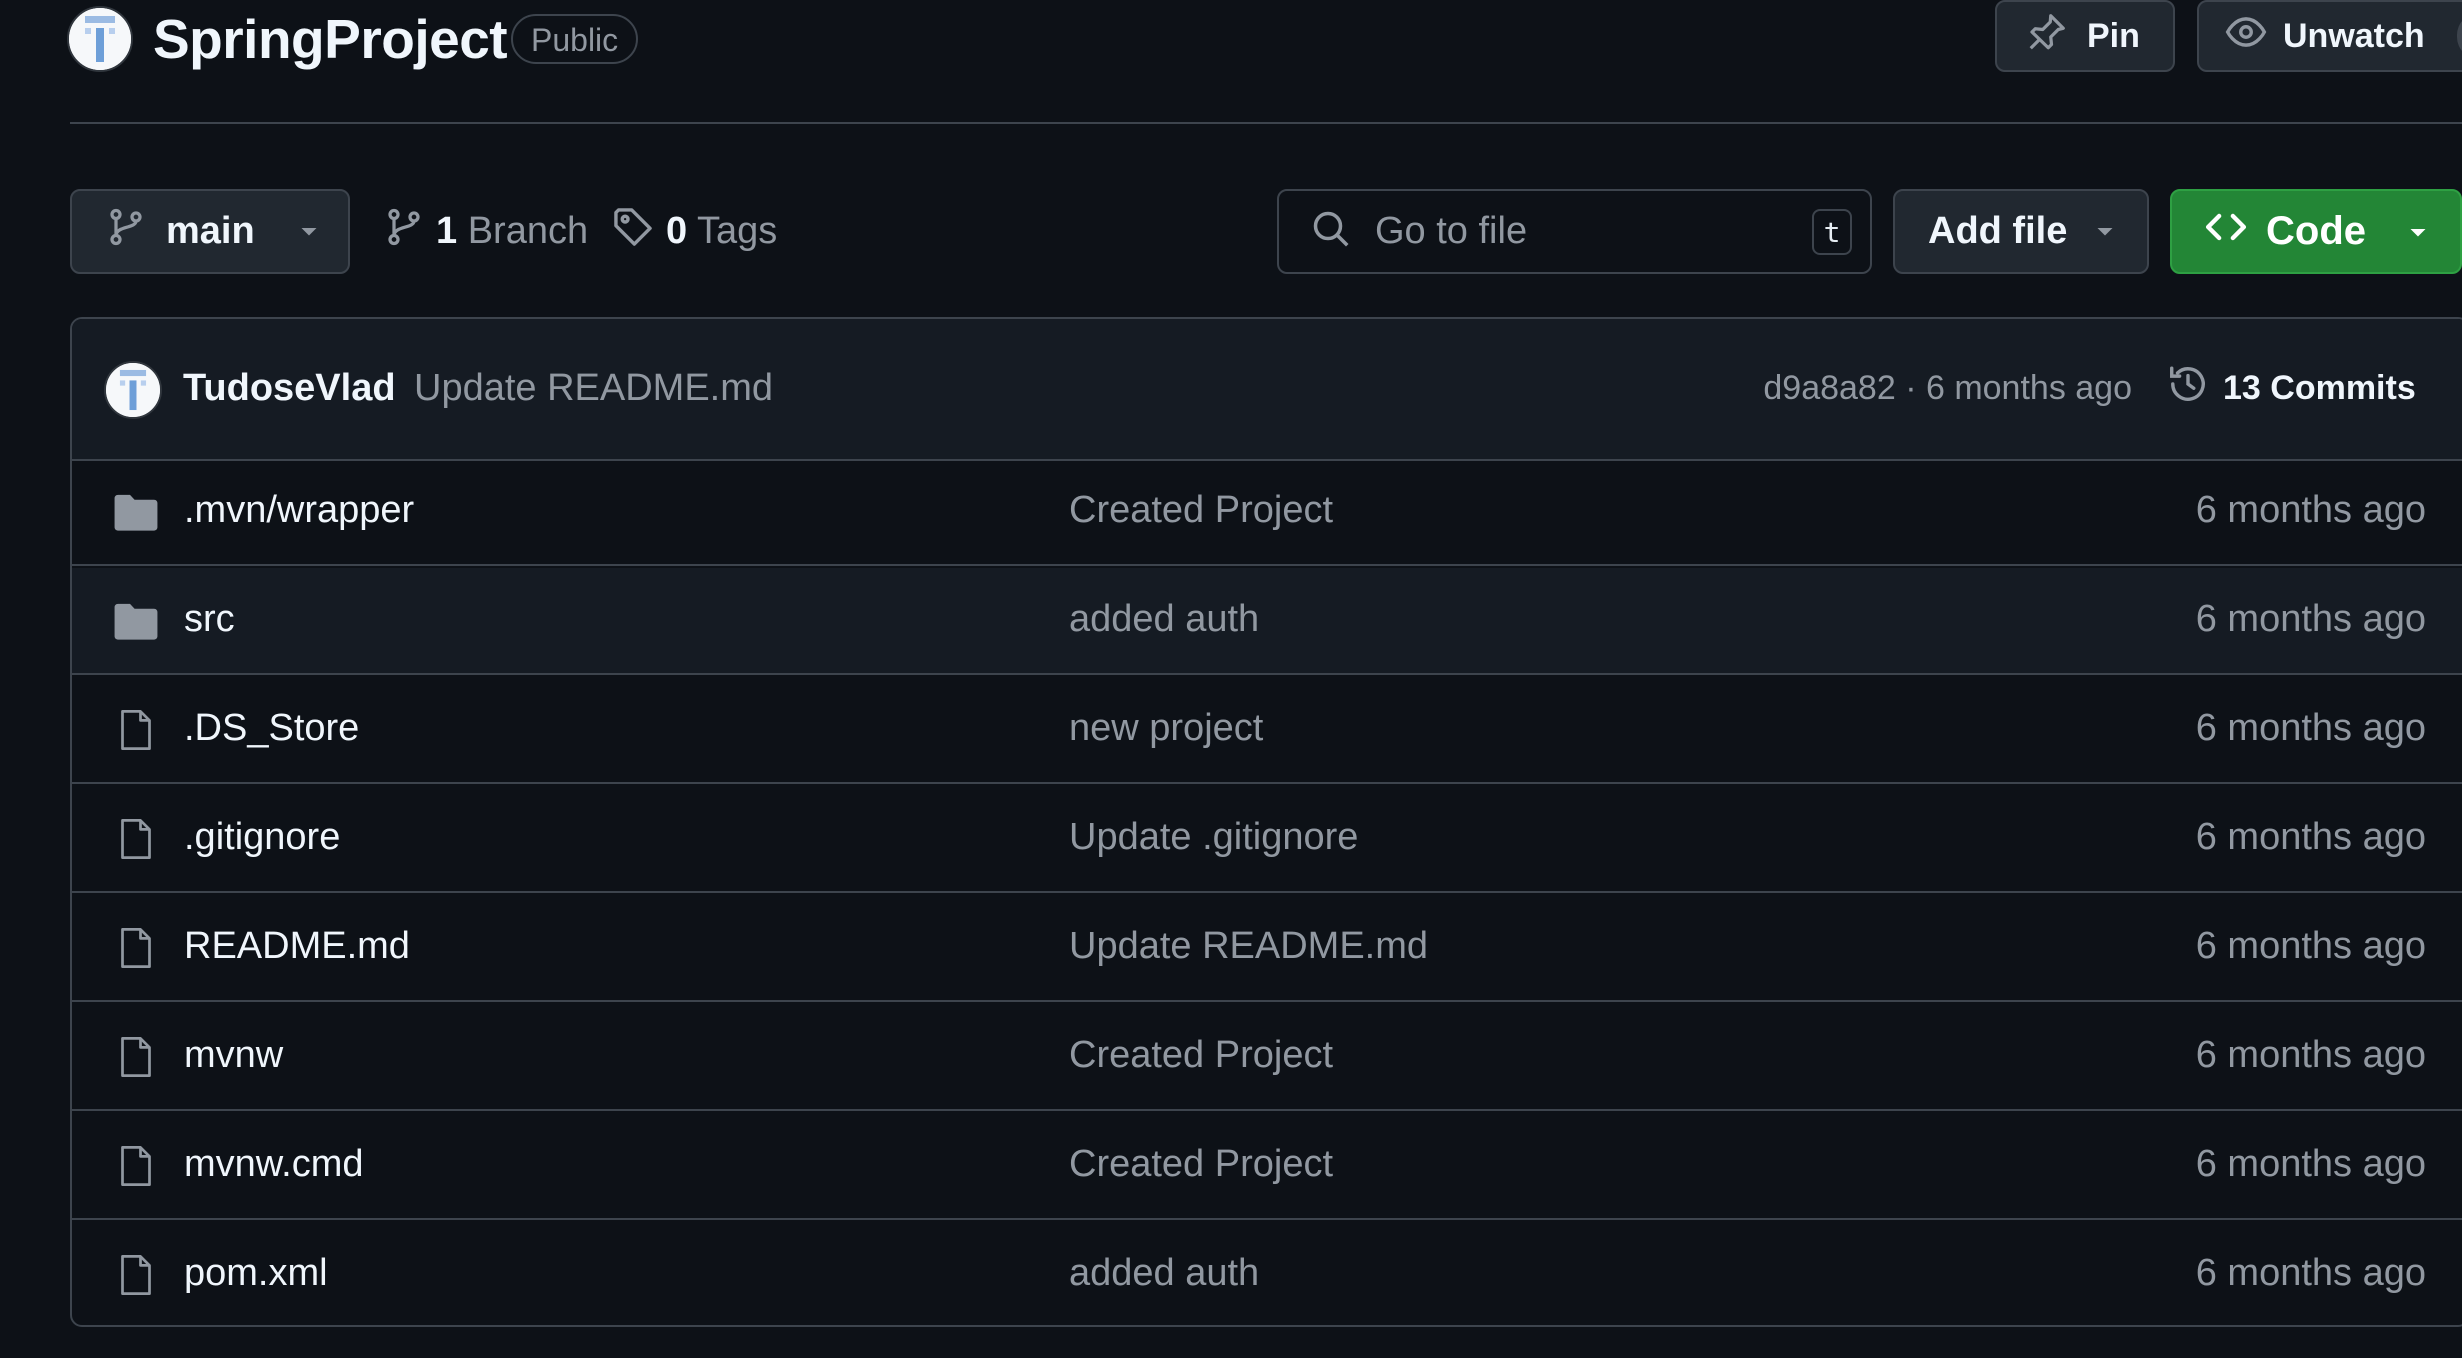 This screenshot has height=1358, width=2462. I want to click on commits-history-link: 13 Commits, so click(2291, 388).